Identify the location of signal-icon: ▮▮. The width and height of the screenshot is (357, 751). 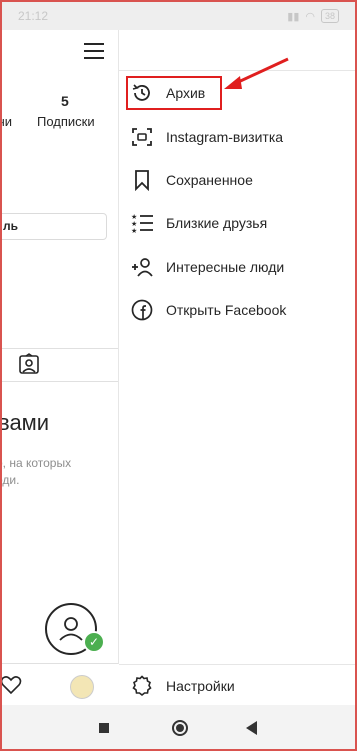
(293, 16).